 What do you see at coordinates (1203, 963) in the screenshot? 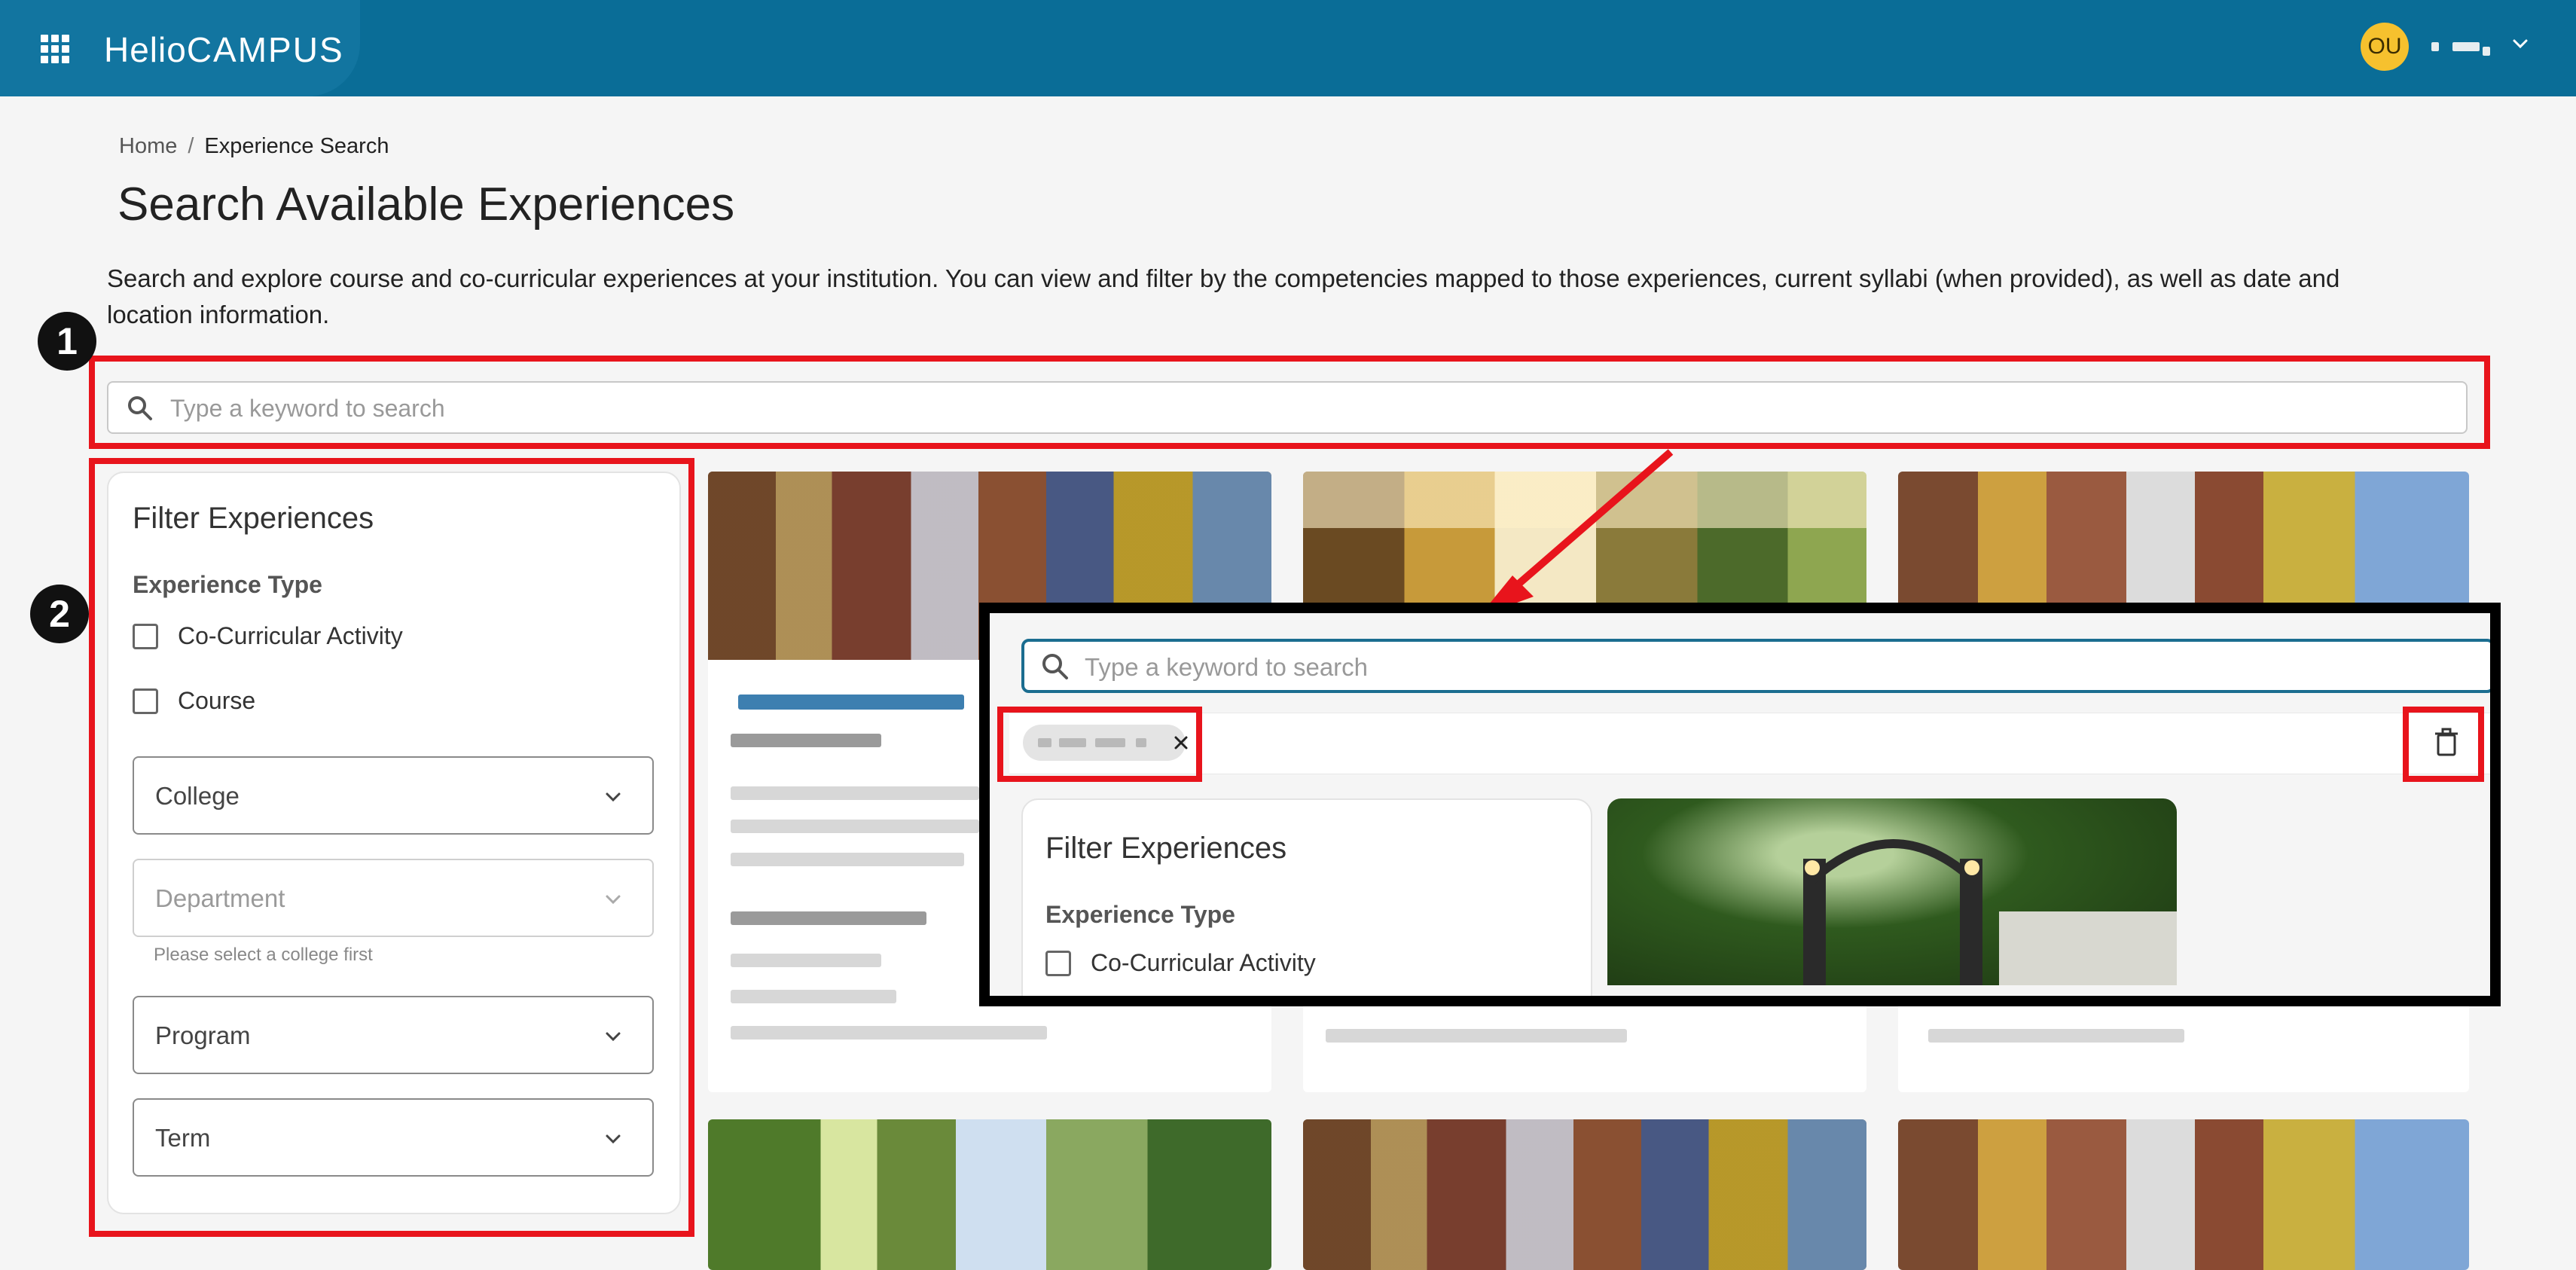
I see `inset-checkbox-cocurricular-label: Co-Curricular Activity` at bounding box center [1203, 963].